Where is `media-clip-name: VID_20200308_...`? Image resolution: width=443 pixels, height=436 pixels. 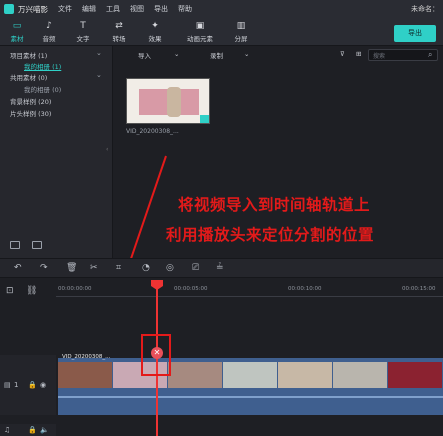 media-clip-name: VID_20200308_... is located at coordinates (152, 131).